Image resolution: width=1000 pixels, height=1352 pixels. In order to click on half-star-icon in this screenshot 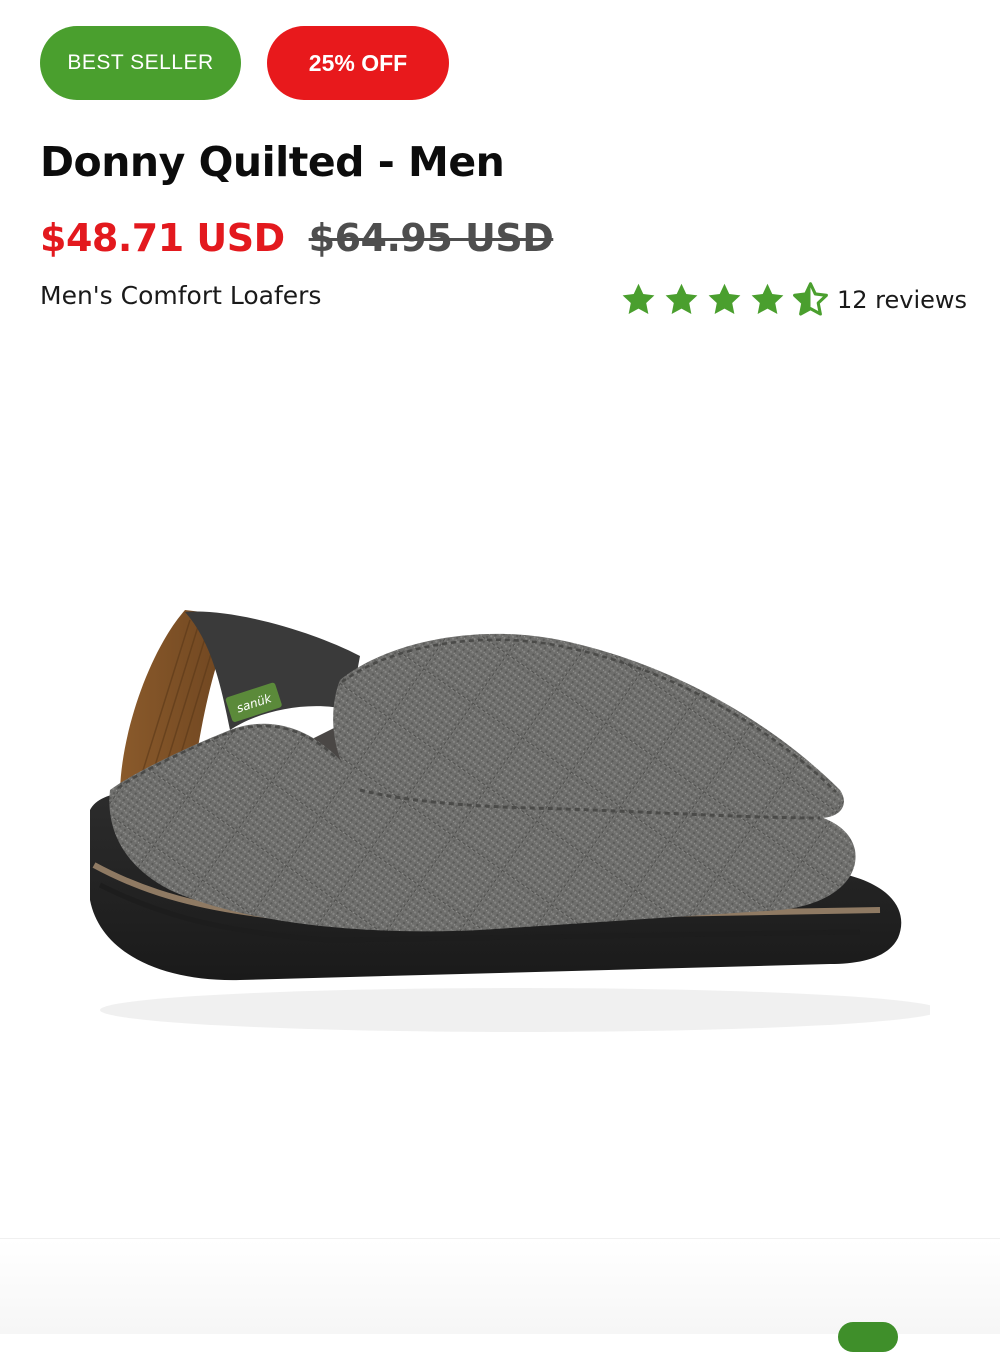, I will do `click(810, 299)`.